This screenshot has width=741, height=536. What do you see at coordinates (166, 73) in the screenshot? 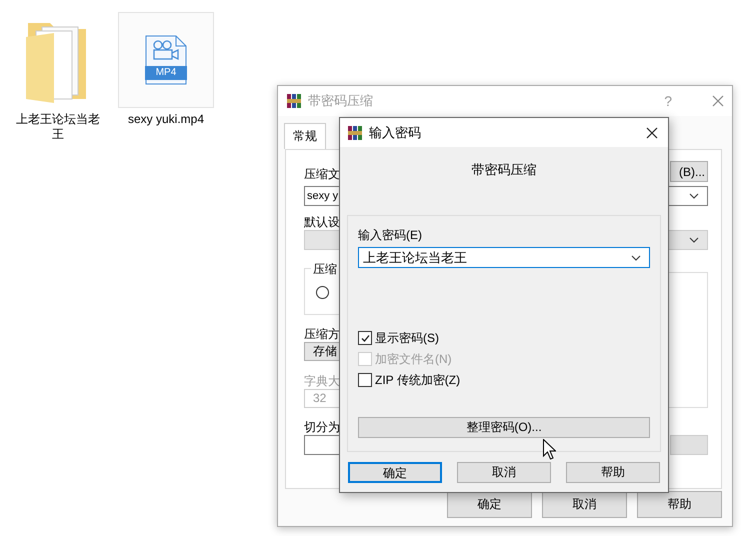
I see `file-type-label: MP4` at bounding box center [166, 73].